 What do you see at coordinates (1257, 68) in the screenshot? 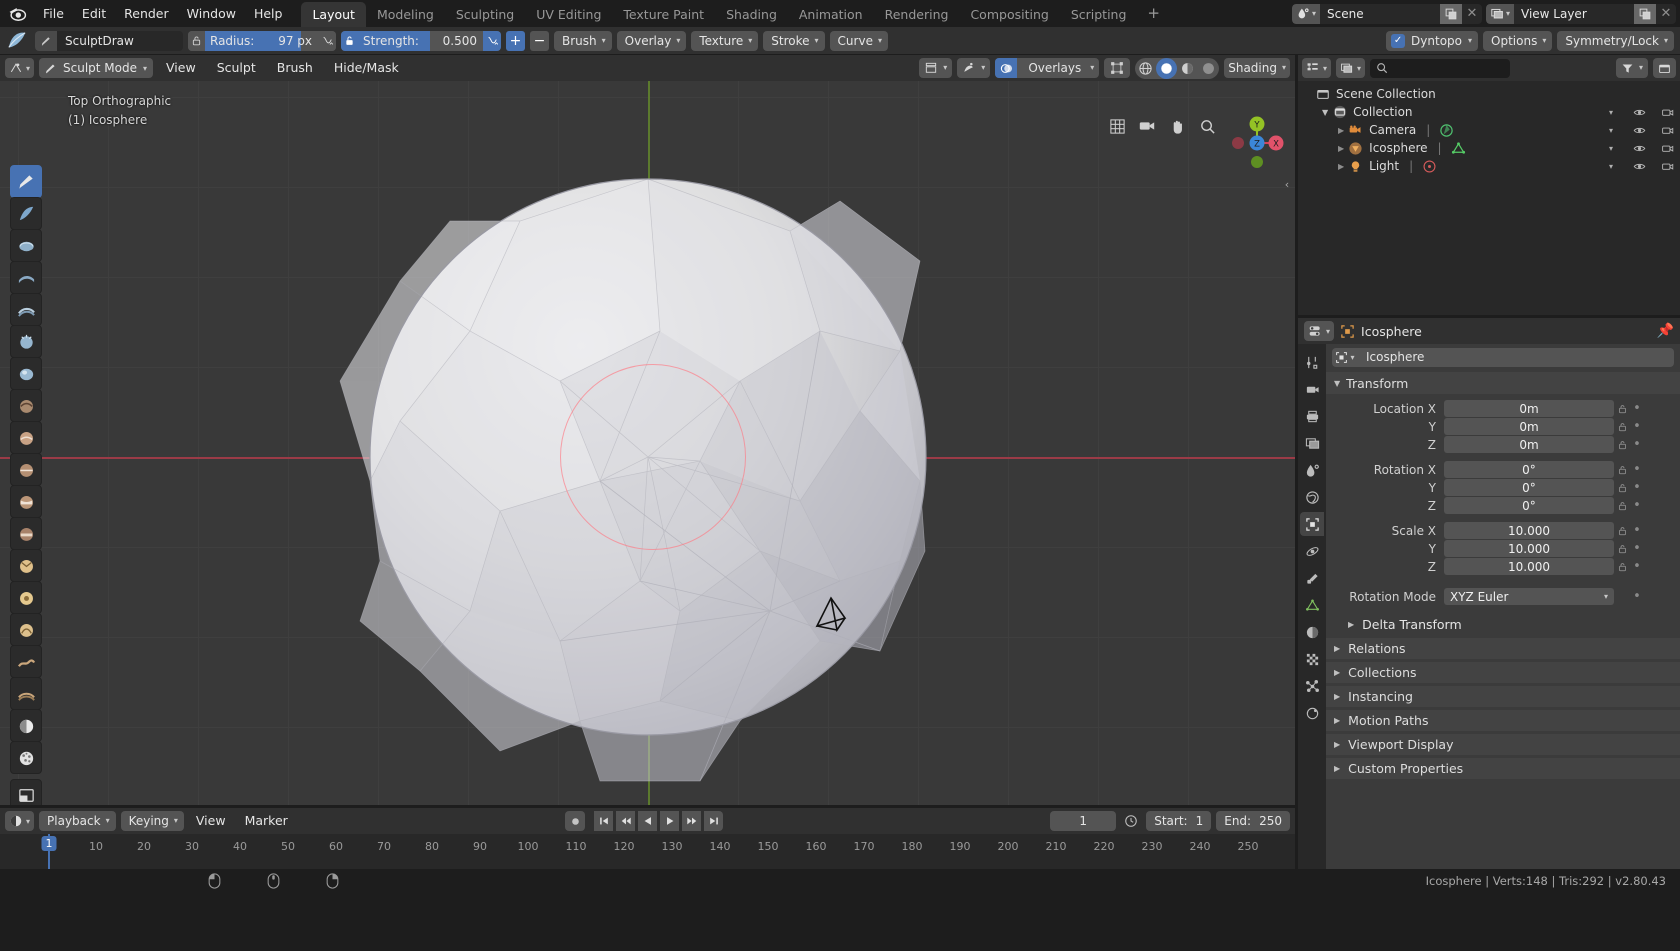
I see `shading-popover: Shading ▾` at bounding box center [1257, 68].